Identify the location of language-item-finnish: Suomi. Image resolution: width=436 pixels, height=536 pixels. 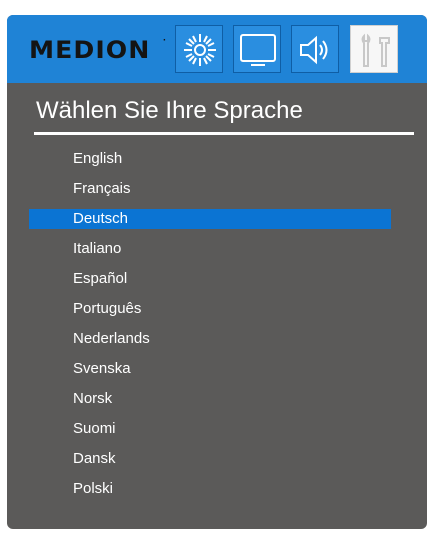
(217, 429).